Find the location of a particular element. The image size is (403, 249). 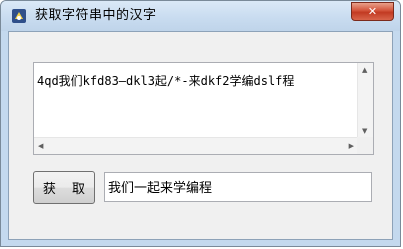

horizontal-scrollbar: ◀ ▶ is located at coordinates (196, 145).